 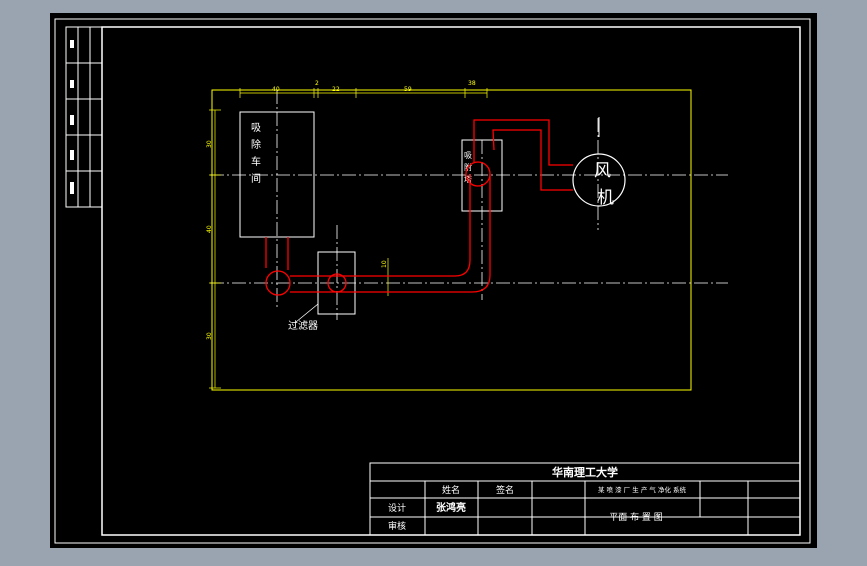 What do you see at coordinates (408, 89) in the screenshot?
I see `dim-top-4: 59` at bounding box center [408, 89].